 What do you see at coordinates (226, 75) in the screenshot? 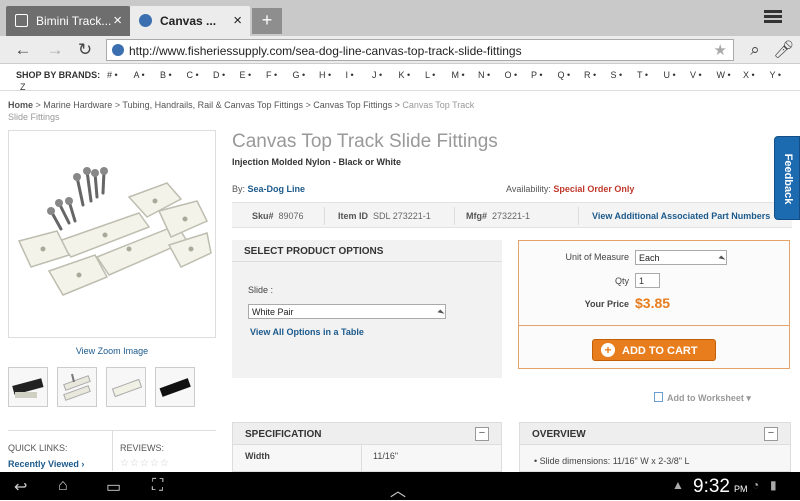
I see `brand-letter-d: D •` at bounding box center [226, 75].